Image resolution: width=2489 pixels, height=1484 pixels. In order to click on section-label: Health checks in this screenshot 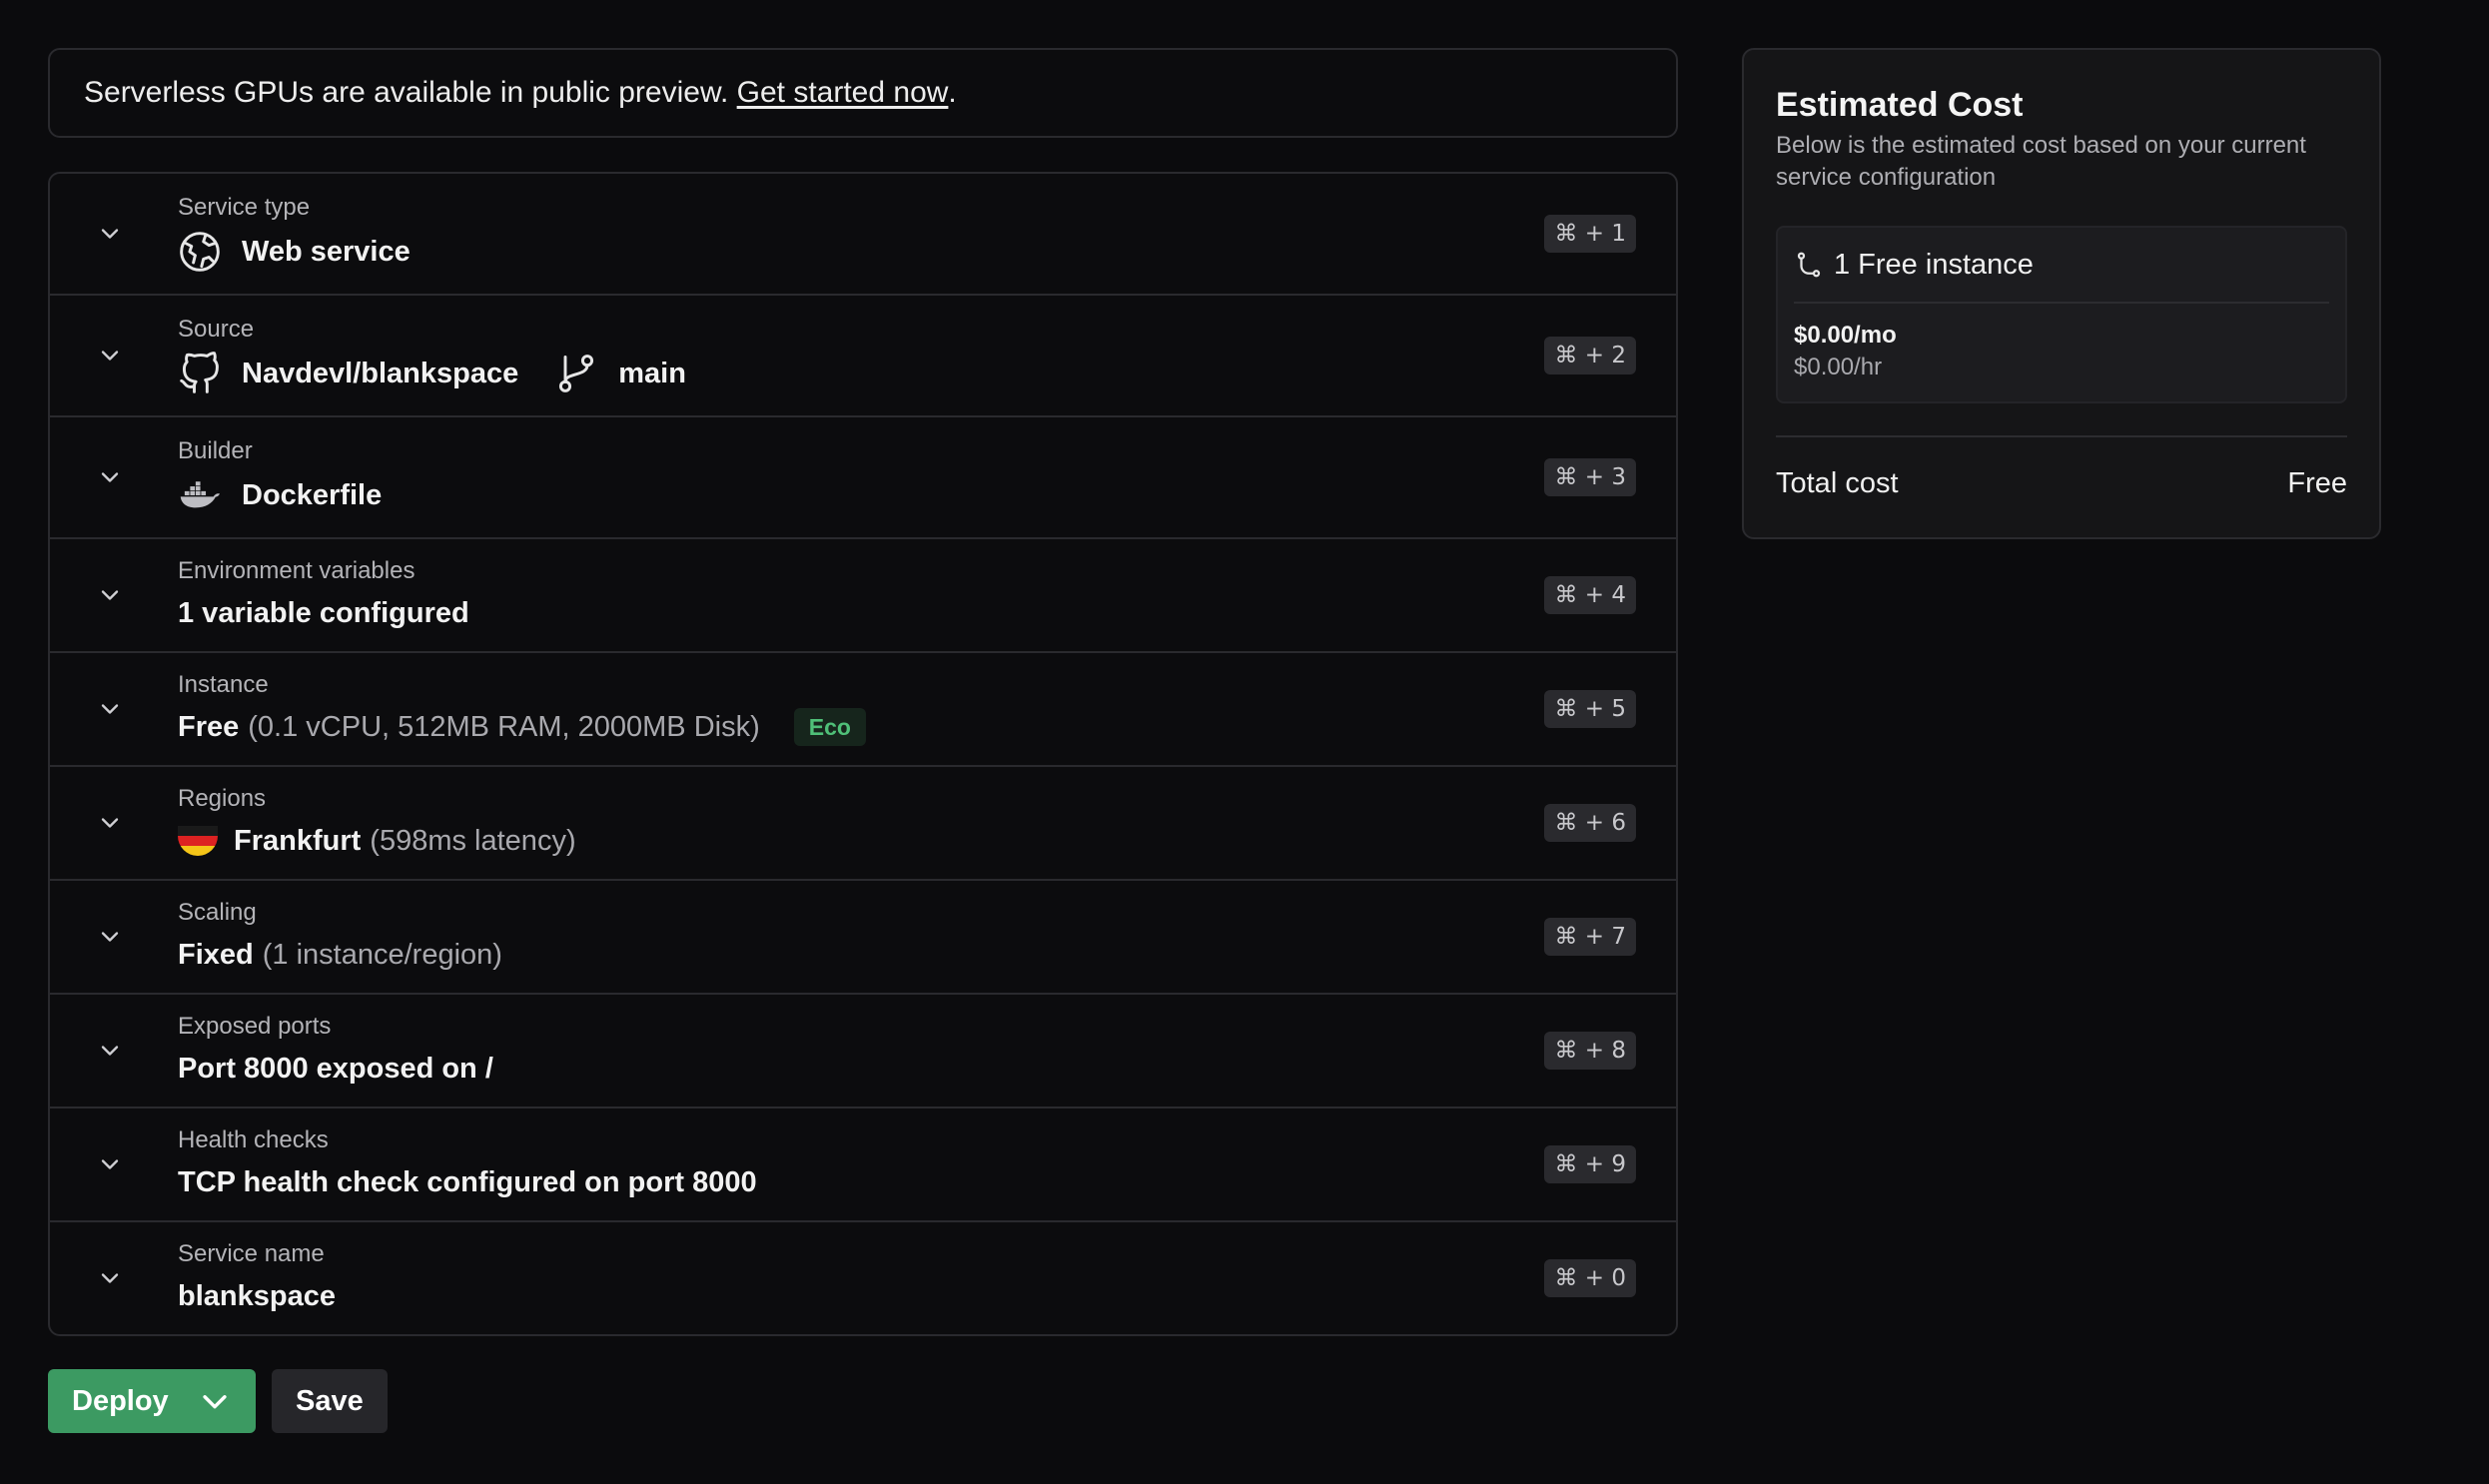, I will do `click(253, 1140)`.